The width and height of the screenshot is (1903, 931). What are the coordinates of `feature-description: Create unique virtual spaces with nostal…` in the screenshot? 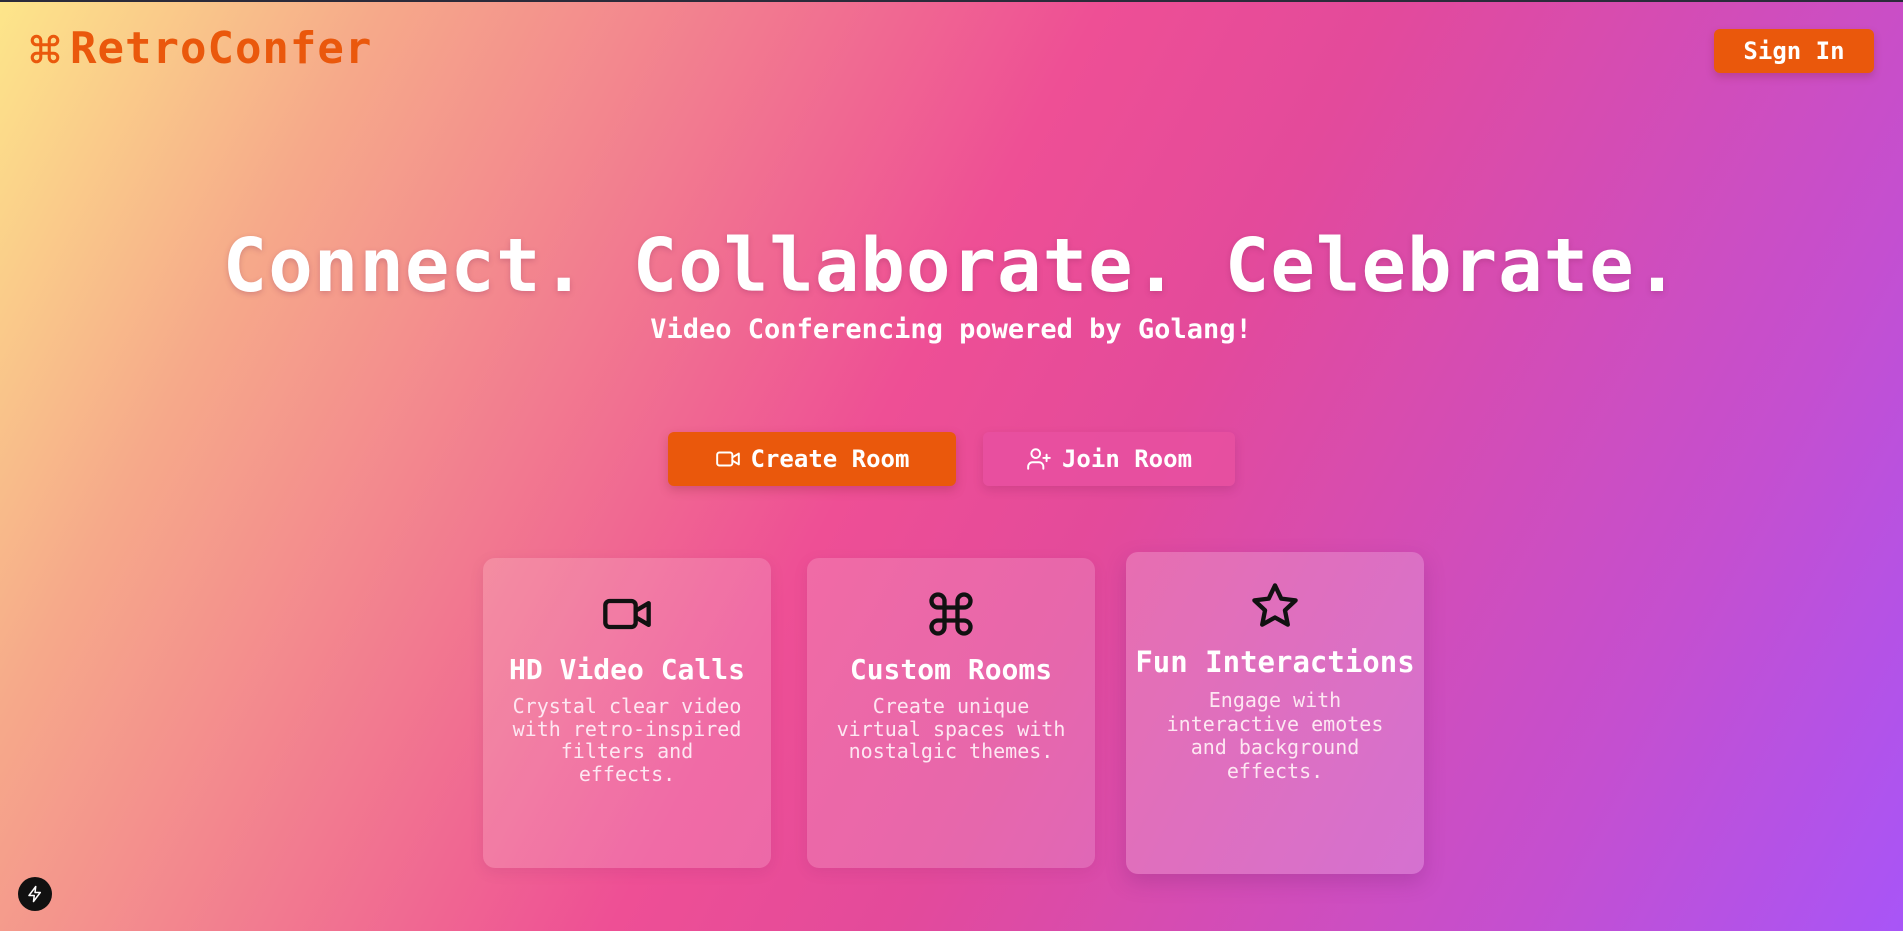 It's located at (951, 728).